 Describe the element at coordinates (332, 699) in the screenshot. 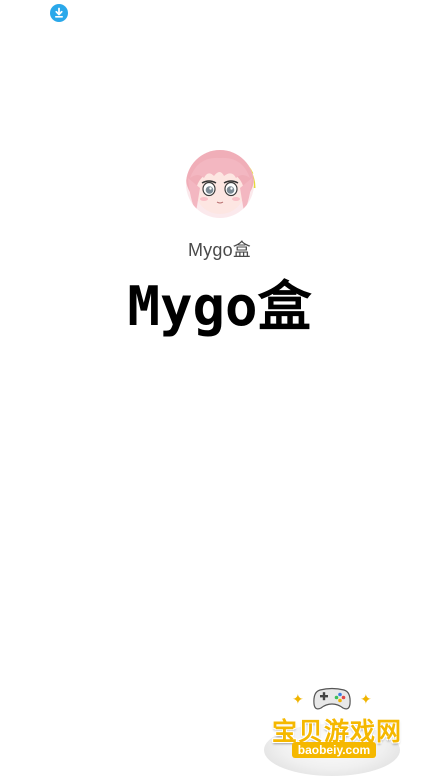

I see `gamepad-icon` at that location.